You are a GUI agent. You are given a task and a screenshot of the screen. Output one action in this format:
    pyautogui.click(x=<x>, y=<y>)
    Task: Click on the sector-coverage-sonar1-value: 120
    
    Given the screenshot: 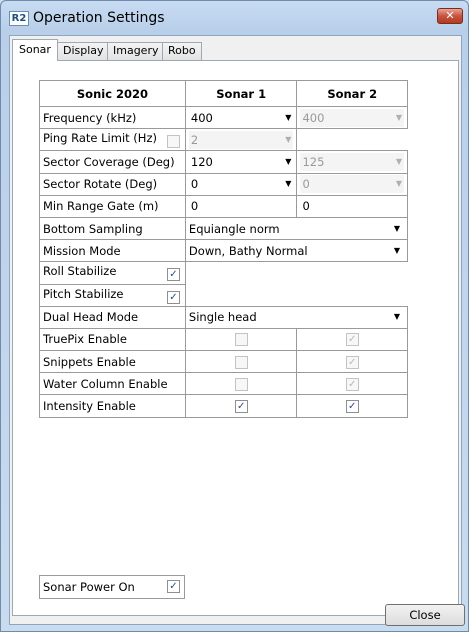 What is the action you would take?
    pyautogui.click(x=201, y=161)
    